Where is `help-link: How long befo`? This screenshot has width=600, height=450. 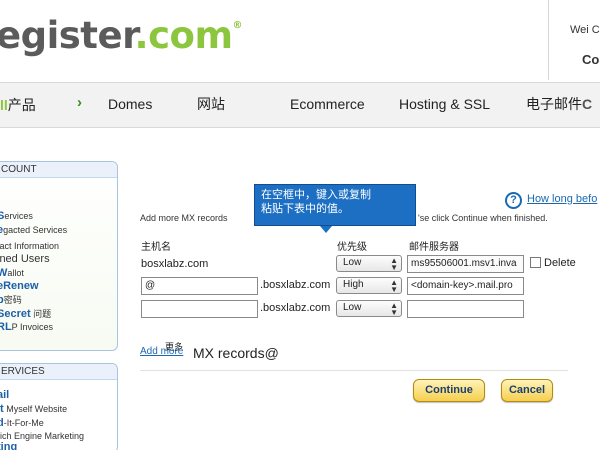
help-link: How long befo is located at coordinates (562, 199).